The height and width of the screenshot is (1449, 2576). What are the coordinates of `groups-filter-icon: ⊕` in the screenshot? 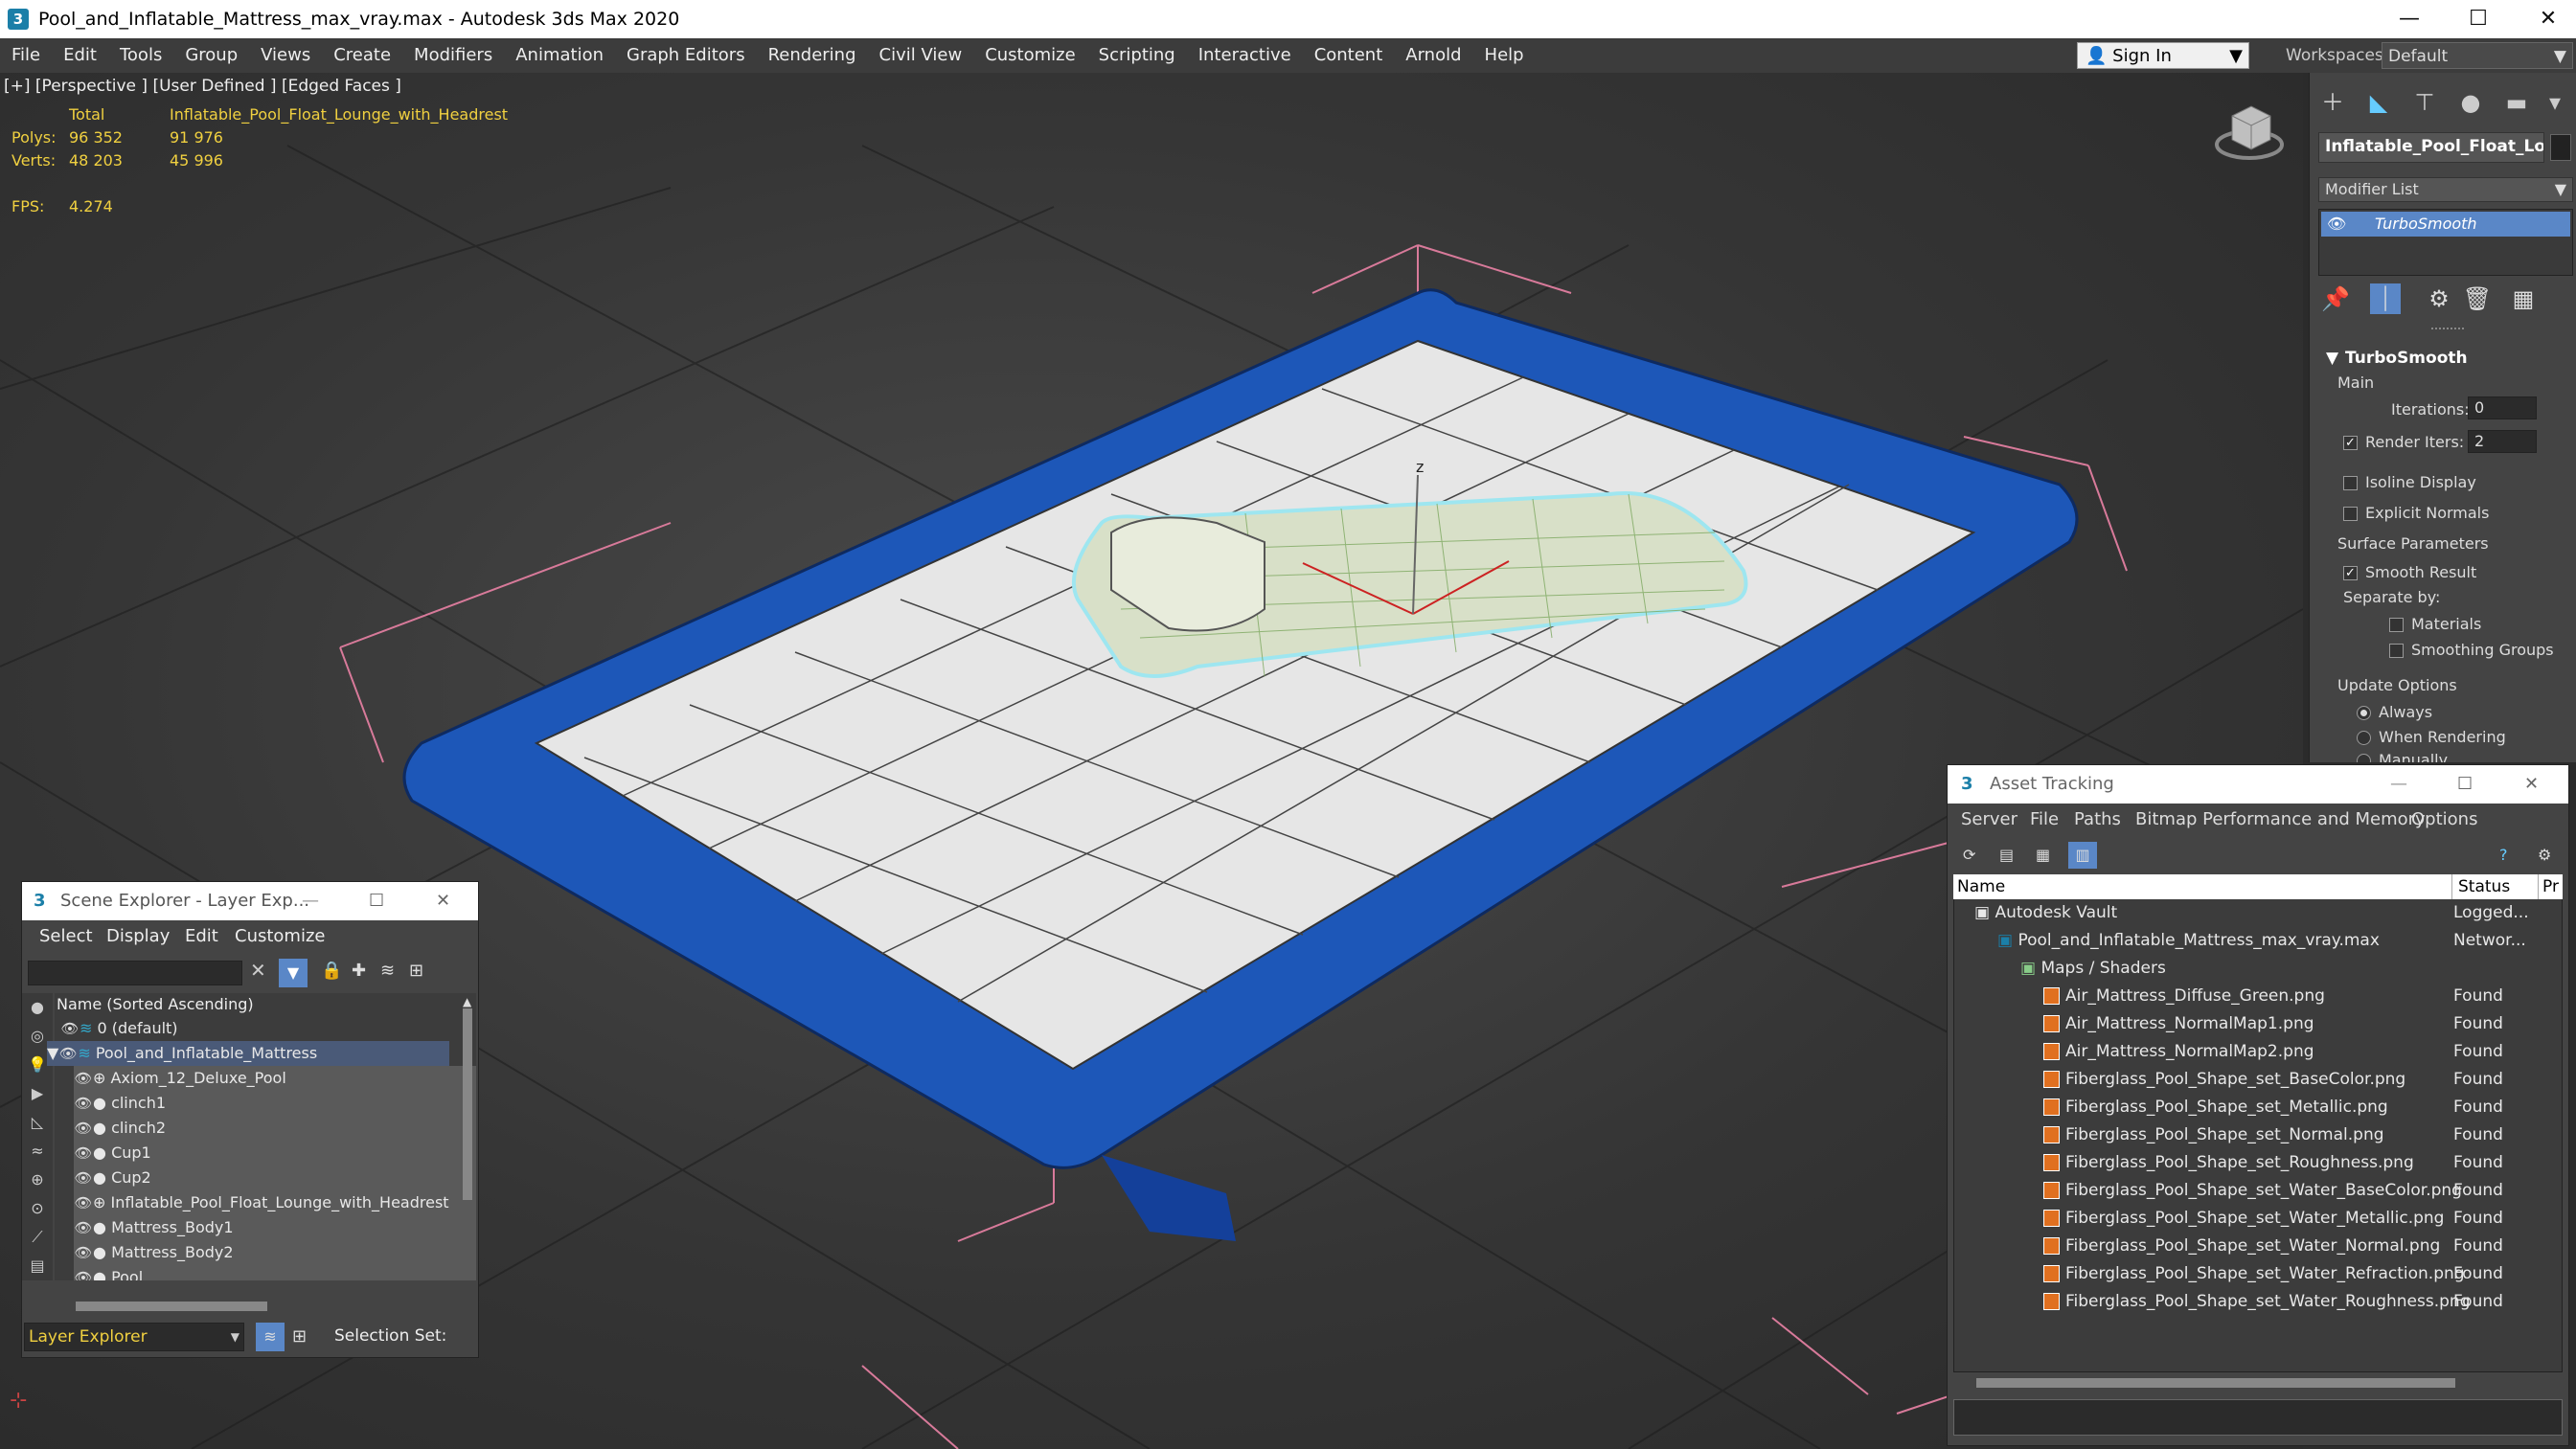 It's located at (37, 1180).